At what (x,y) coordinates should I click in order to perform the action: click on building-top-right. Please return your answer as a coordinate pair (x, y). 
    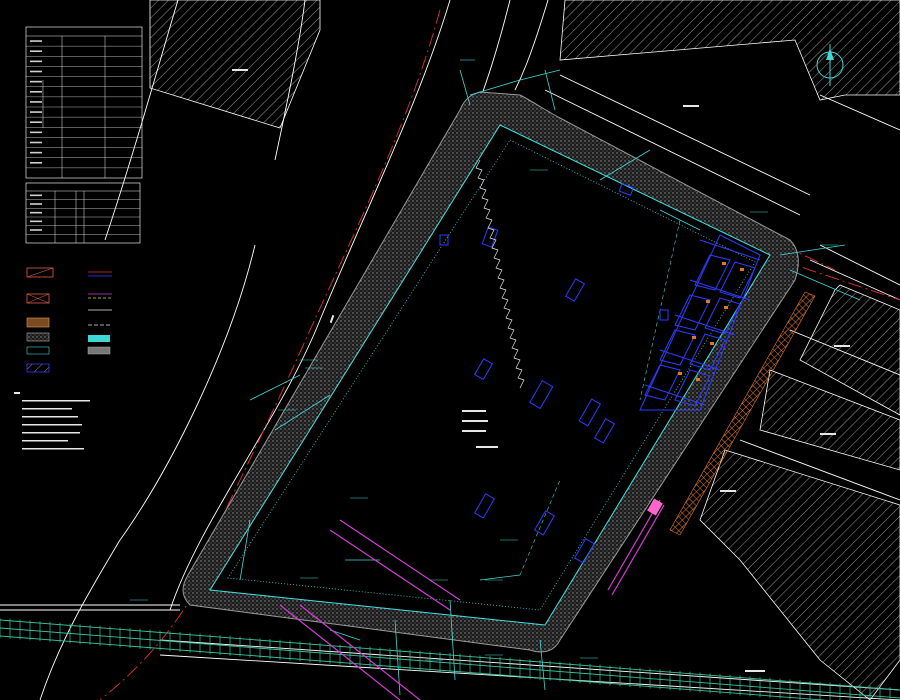
    Looking at the image, I should click on (729, 50).